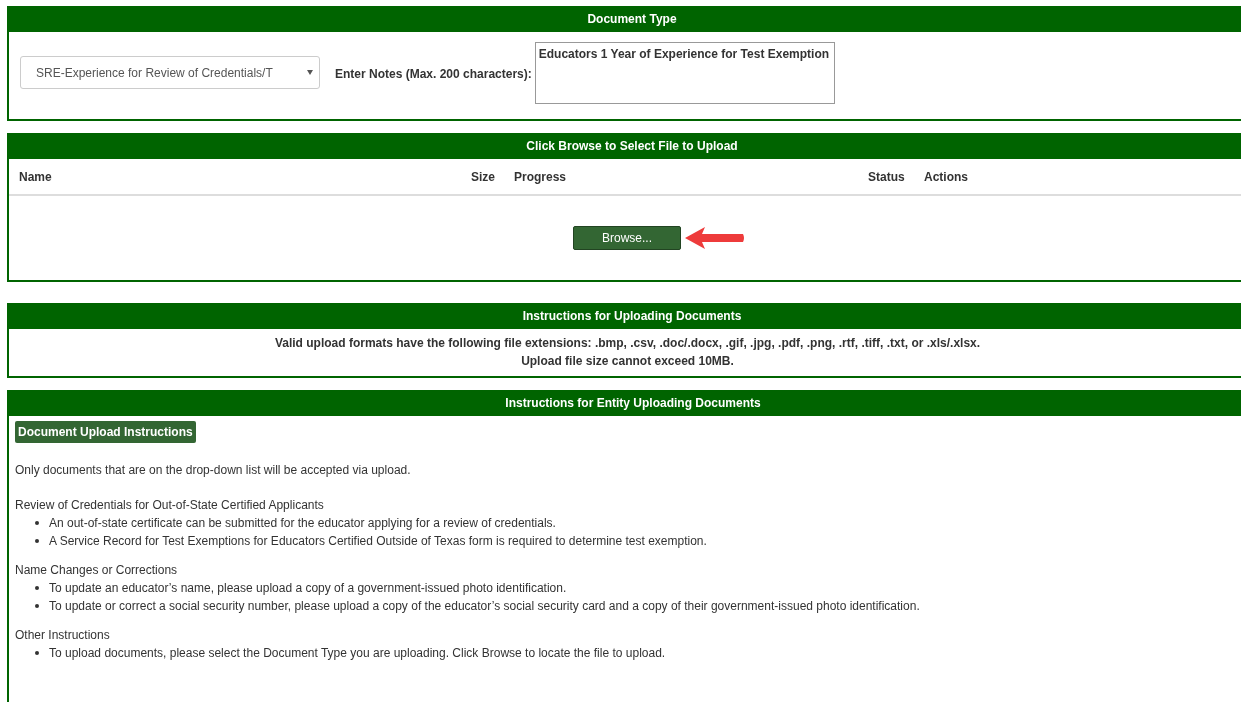 The image size is (1241, 702). I want to click on instruction-text: Valid upload formats have the following file extensions: .bmp, .csv, .doc/.docx, .gif, .jpg, .pdf, .png, .rtf, .tiff, .txt, or .xls/.xlsx., so click(627, 343).